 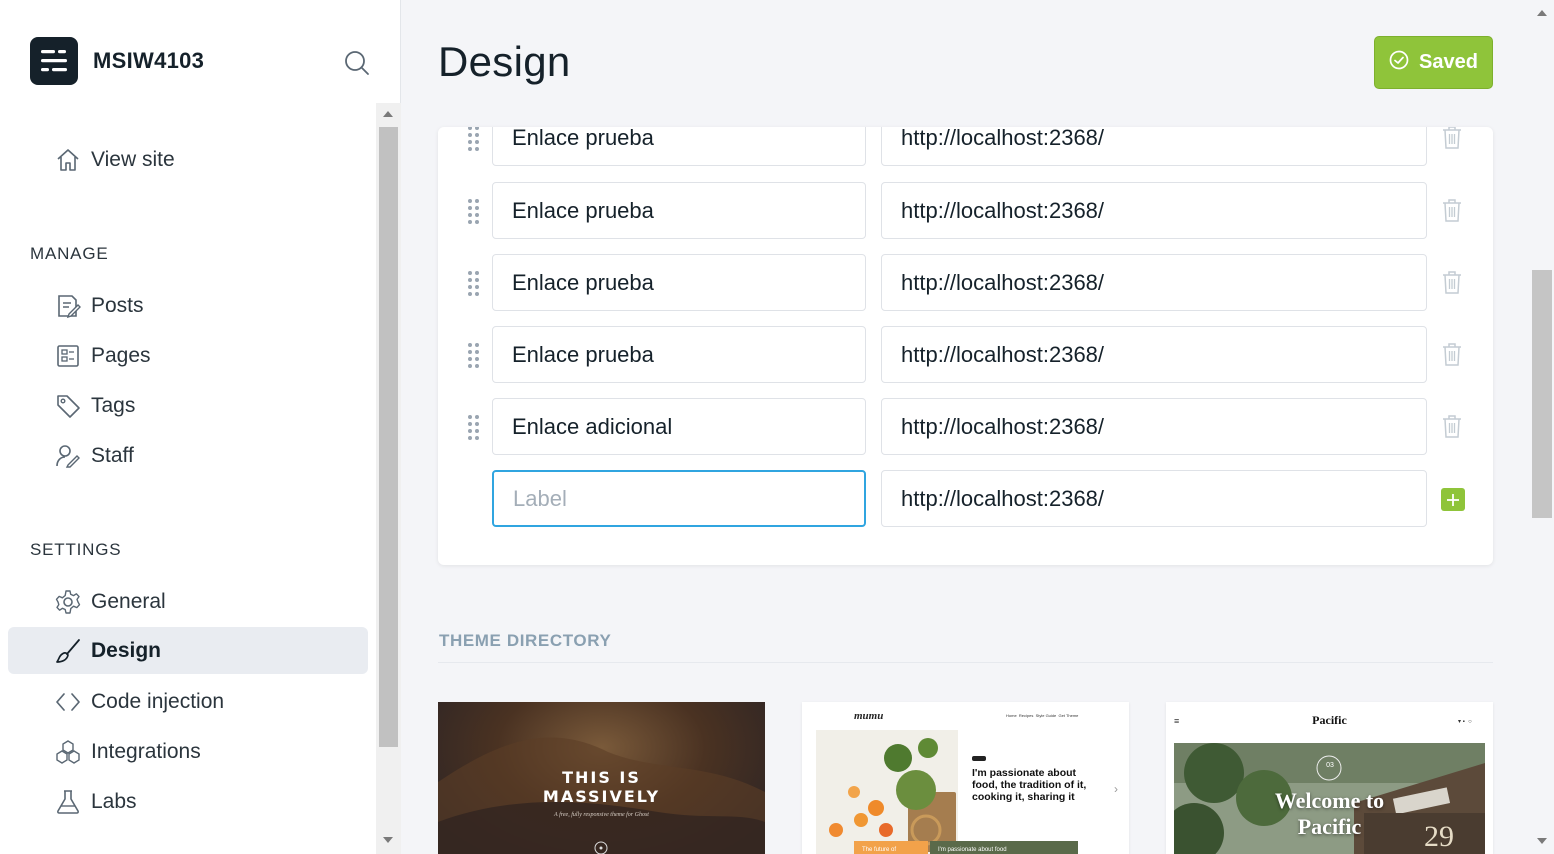 I want to click on navigation-new-item, so click(x=965, y=498).